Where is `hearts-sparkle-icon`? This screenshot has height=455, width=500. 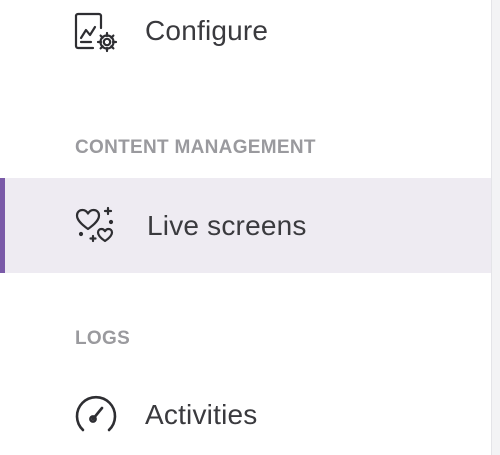 hearts-sparkle-icon is located at coordinates (96, 226).